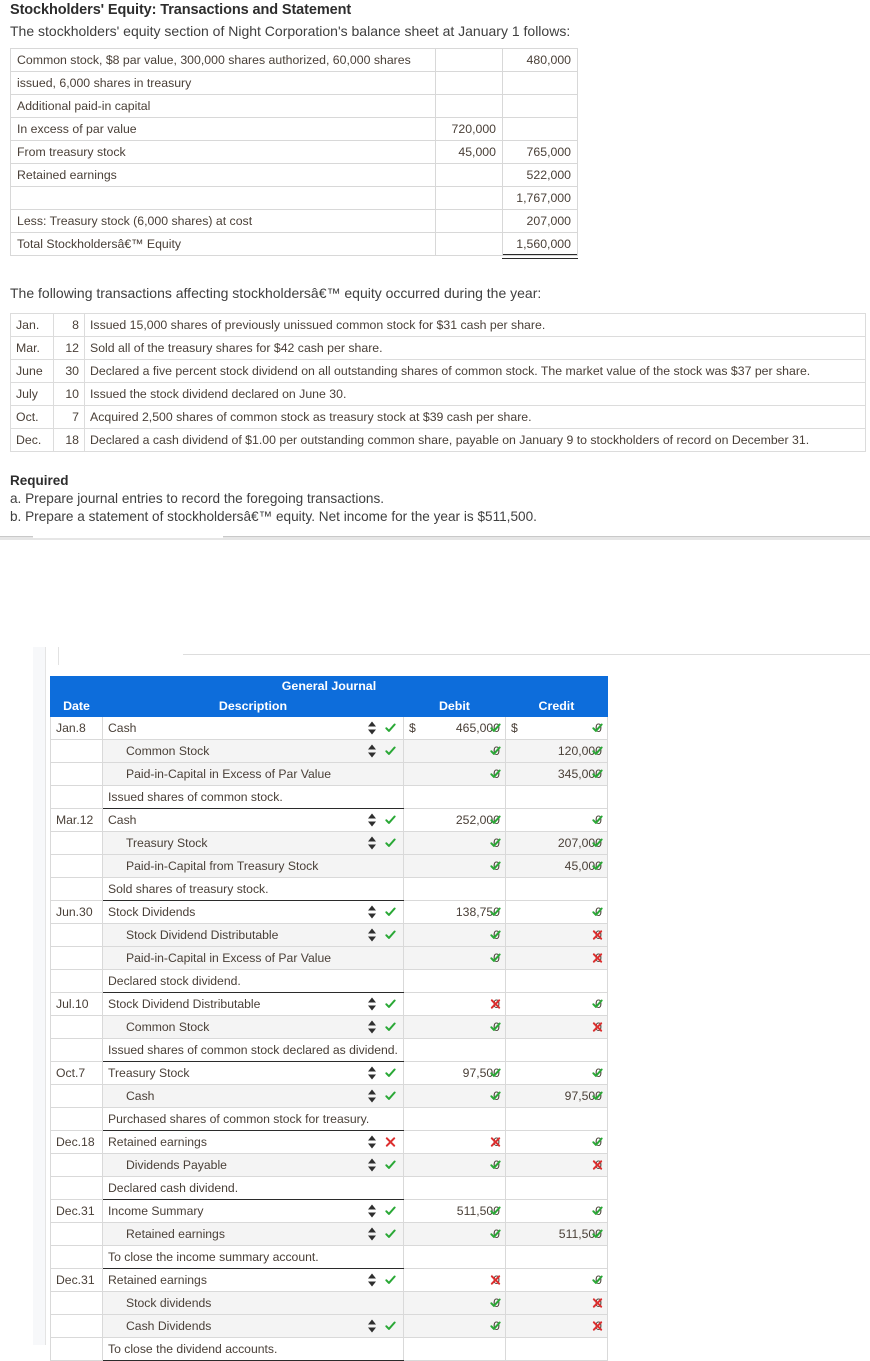 This screenshot has height=1361, width=870. I want to click on journal-credit-input: 120,000, so click(556, 751).